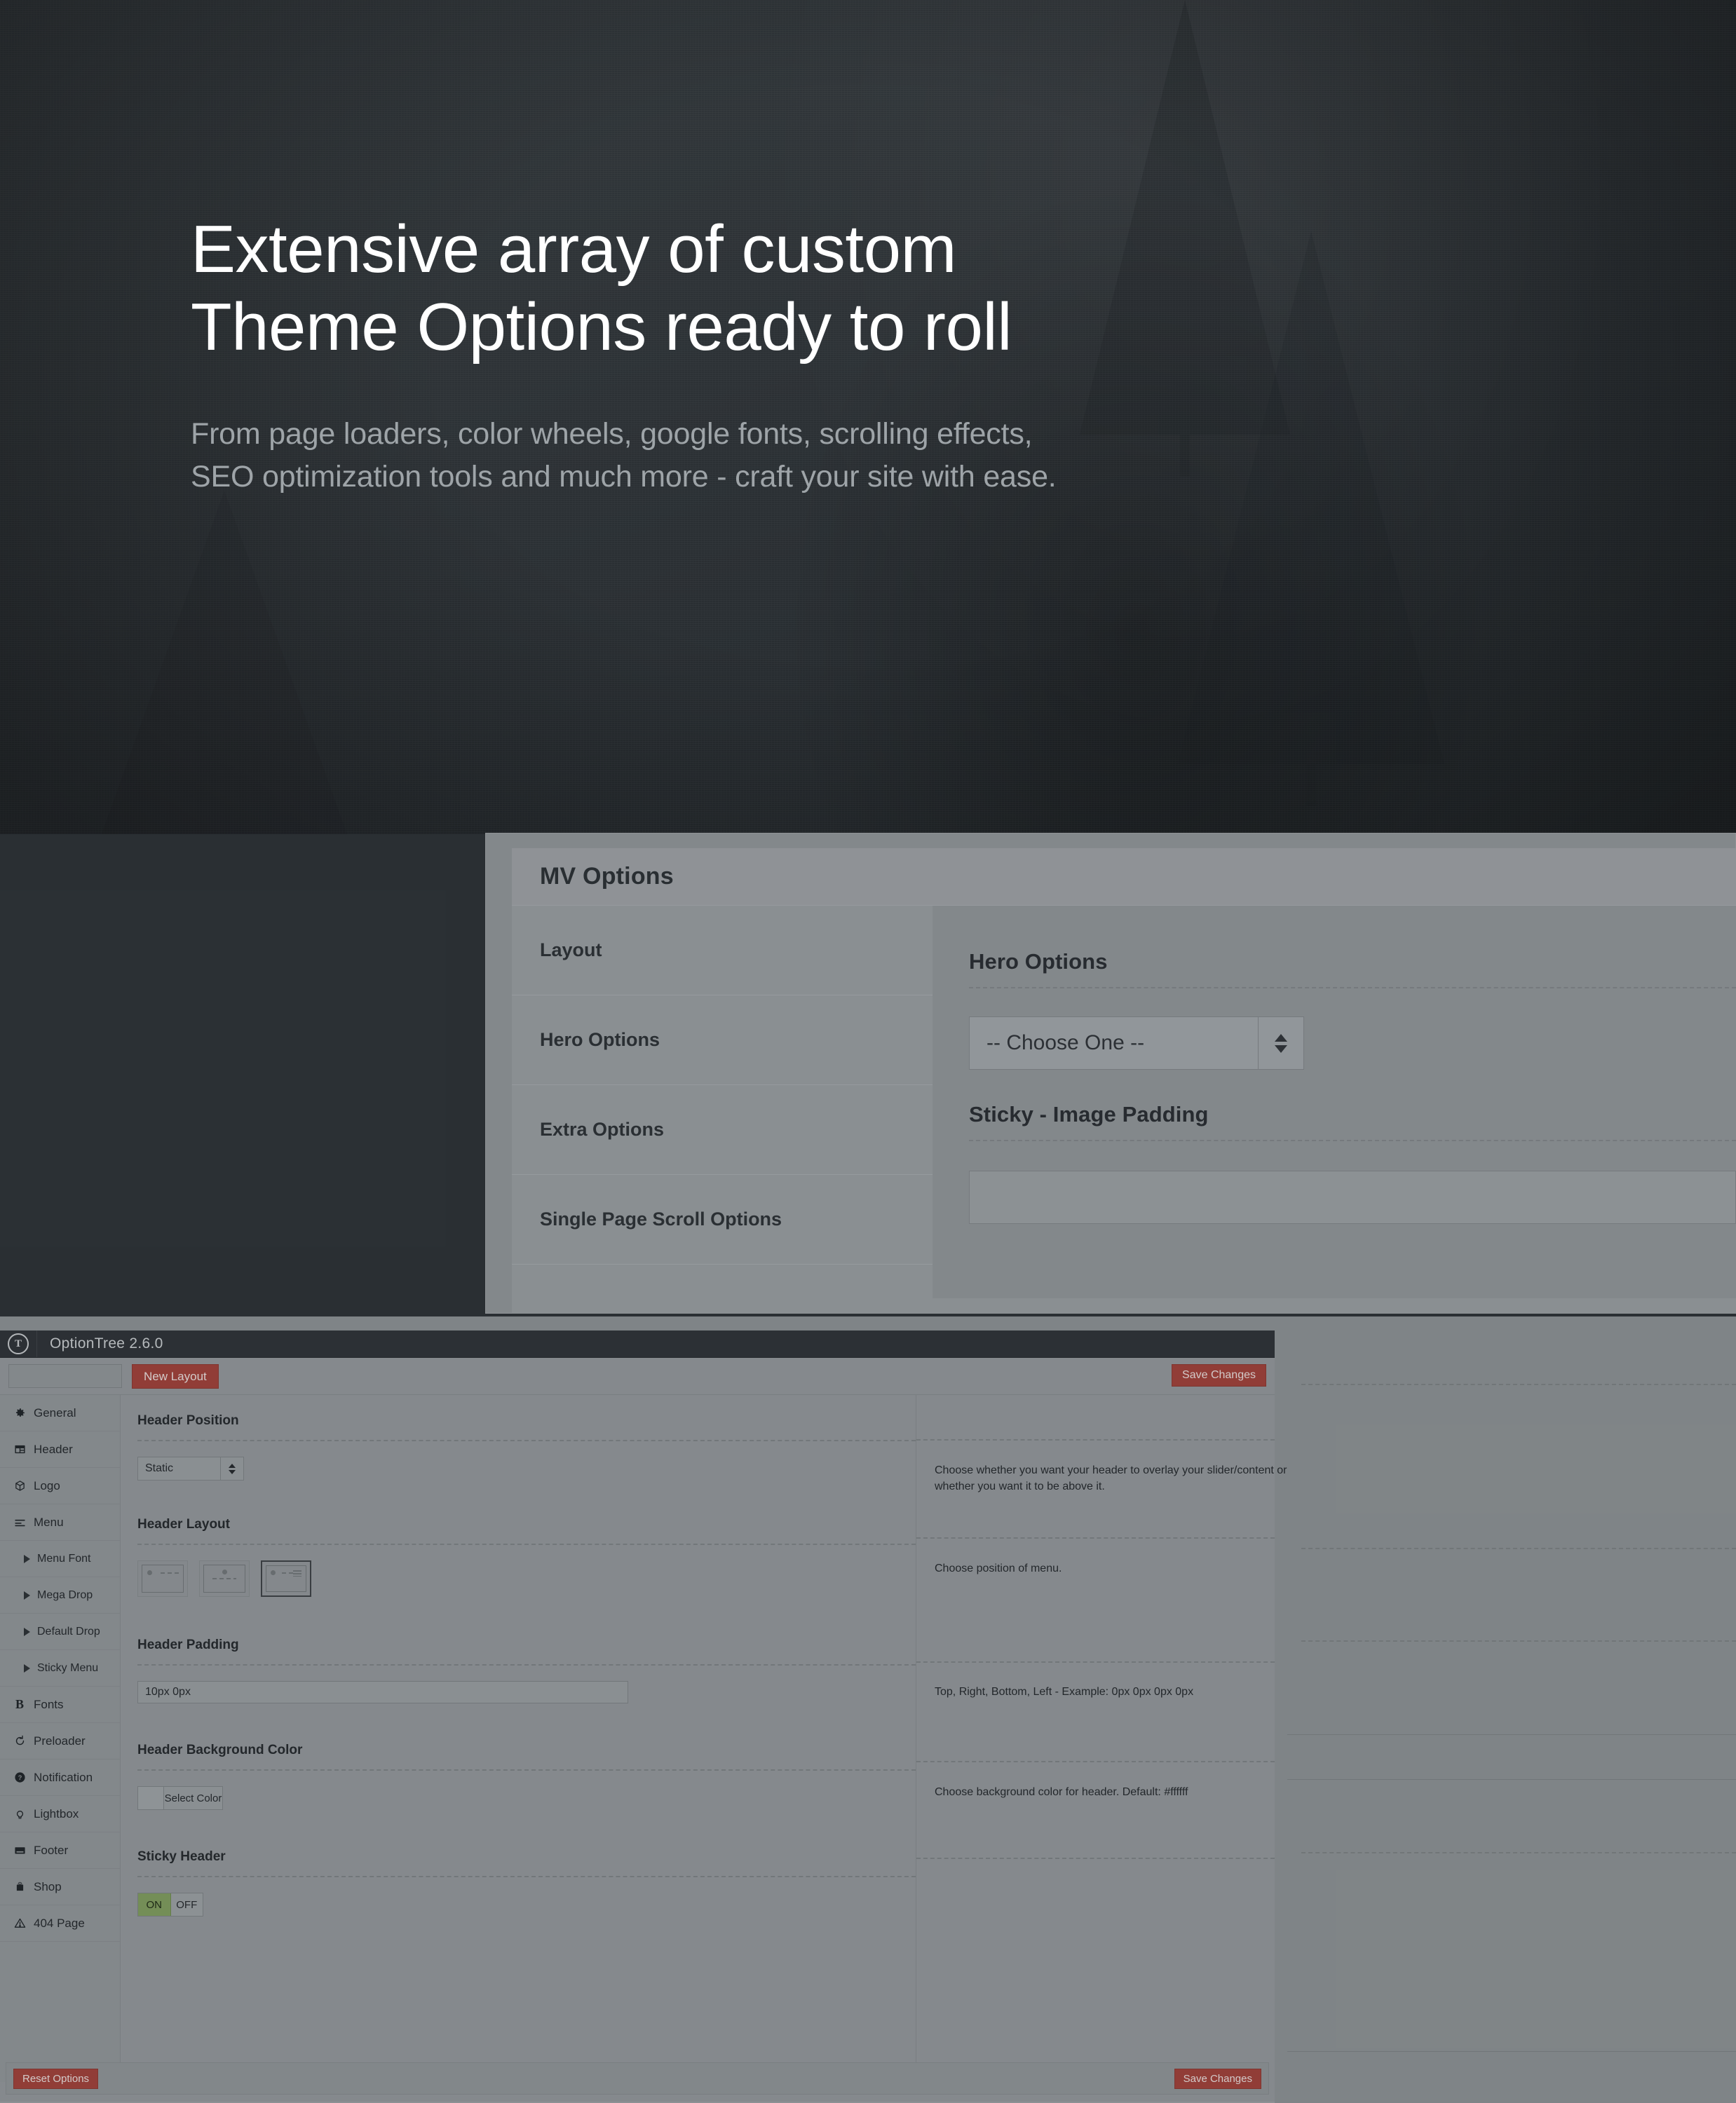  What do you see at coordinates (286, 1578) in the screenshot?
I see `header-layout-option-logo-left-menu-burger` at bounding box center [286, 1578].